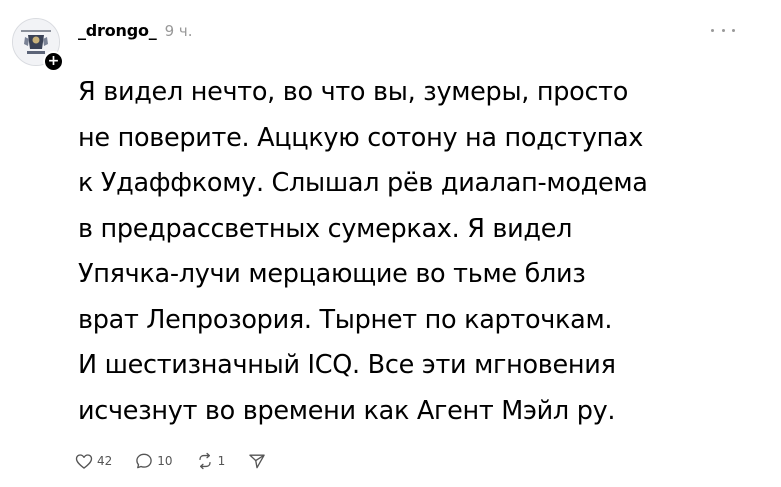 This screenshot has height=487, width=781. I want to click on post-text-line: исчезнут во времени как Агент Мэйл ру., so click(347, 410).